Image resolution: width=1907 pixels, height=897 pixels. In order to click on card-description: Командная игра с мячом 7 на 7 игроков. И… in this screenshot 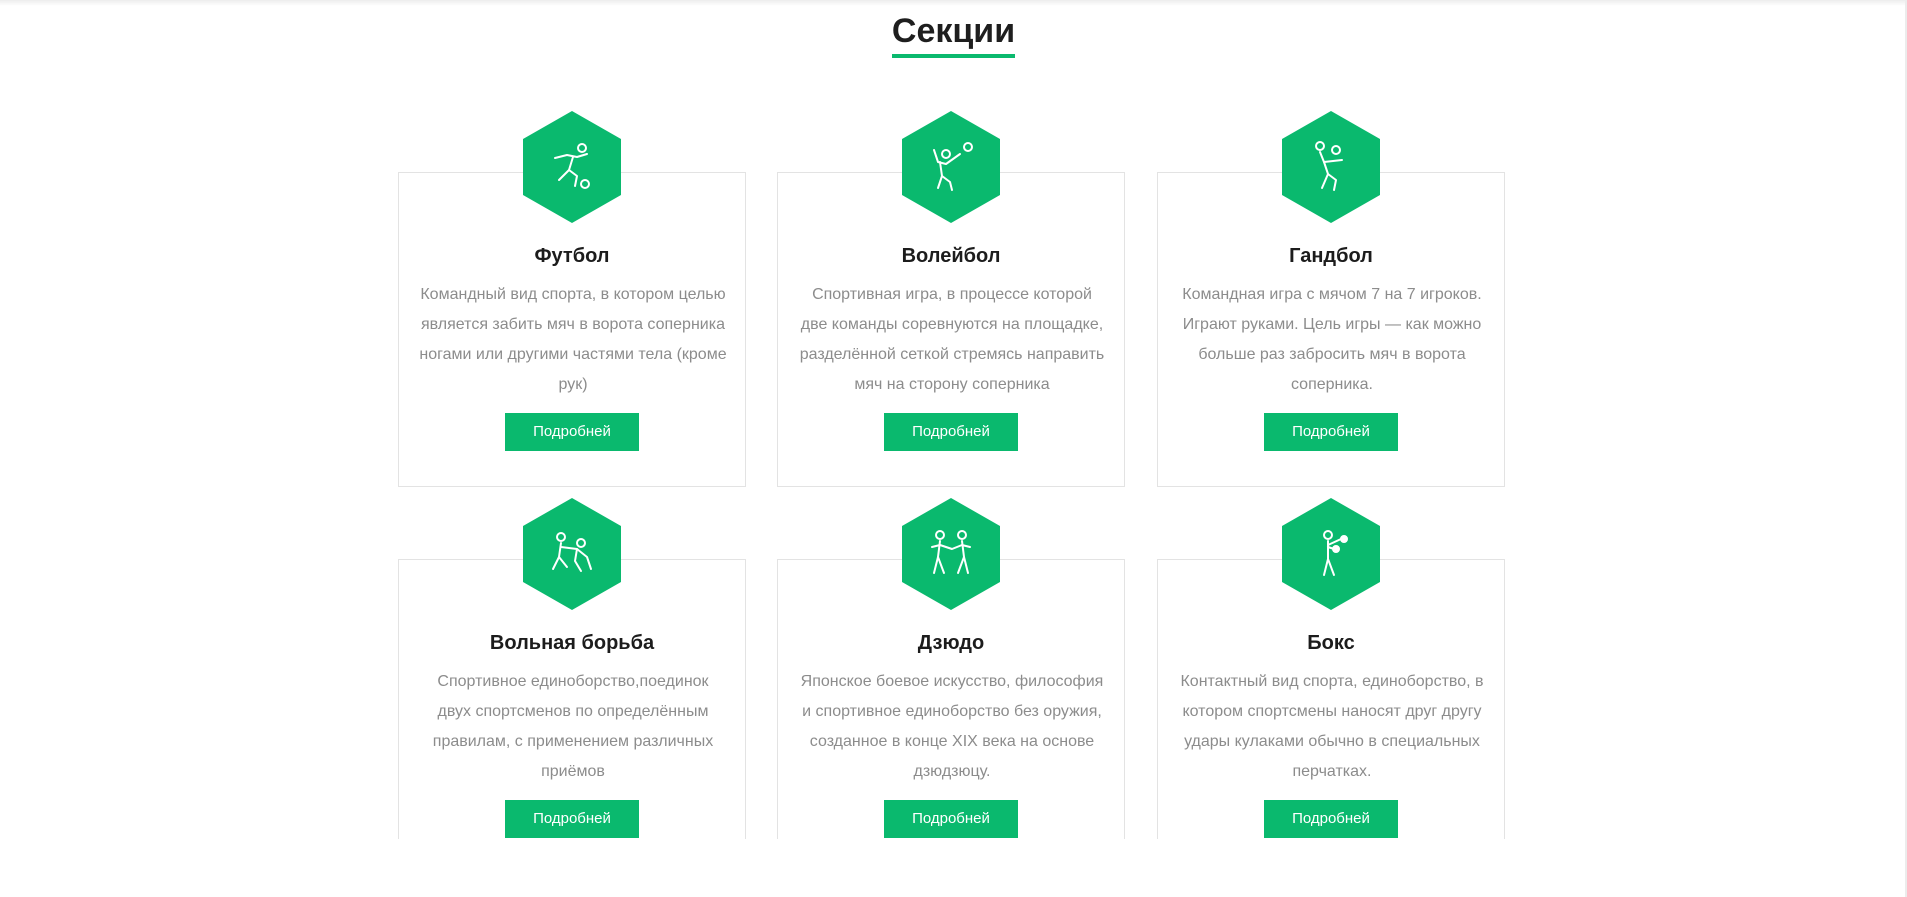, I will do `click(1332, 339)`.